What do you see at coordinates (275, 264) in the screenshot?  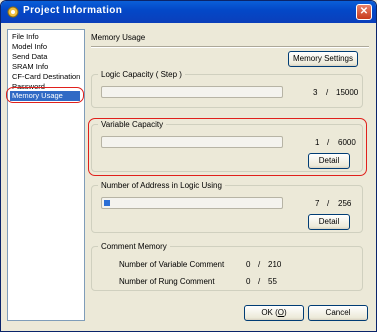 I see `variable-comment-total: 210` at bounding box center [275, 264].